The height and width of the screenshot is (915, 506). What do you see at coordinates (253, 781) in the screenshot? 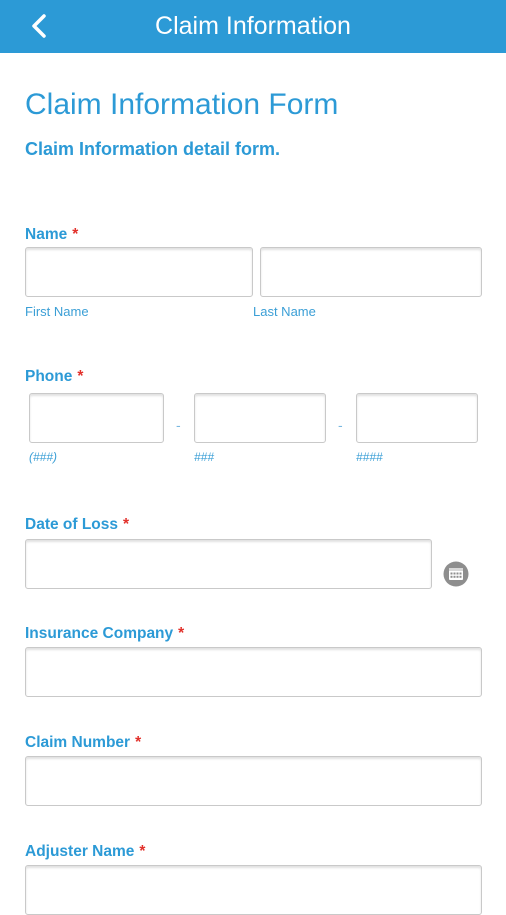
I see `claim-number-input` at bounding box center [253, 781].